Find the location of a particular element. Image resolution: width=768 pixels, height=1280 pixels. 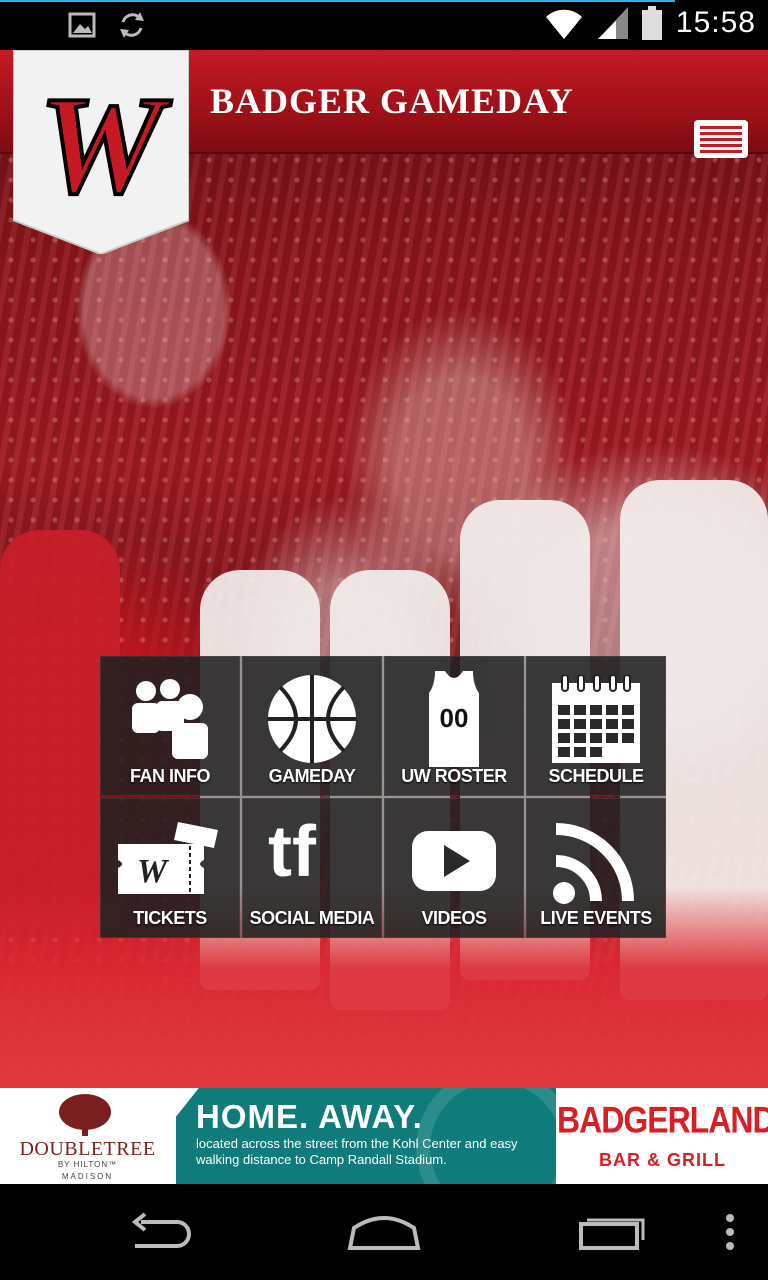

ad-badgerland: BADGERLAND BAR & GRILL is located at coordinates (662, 1136).